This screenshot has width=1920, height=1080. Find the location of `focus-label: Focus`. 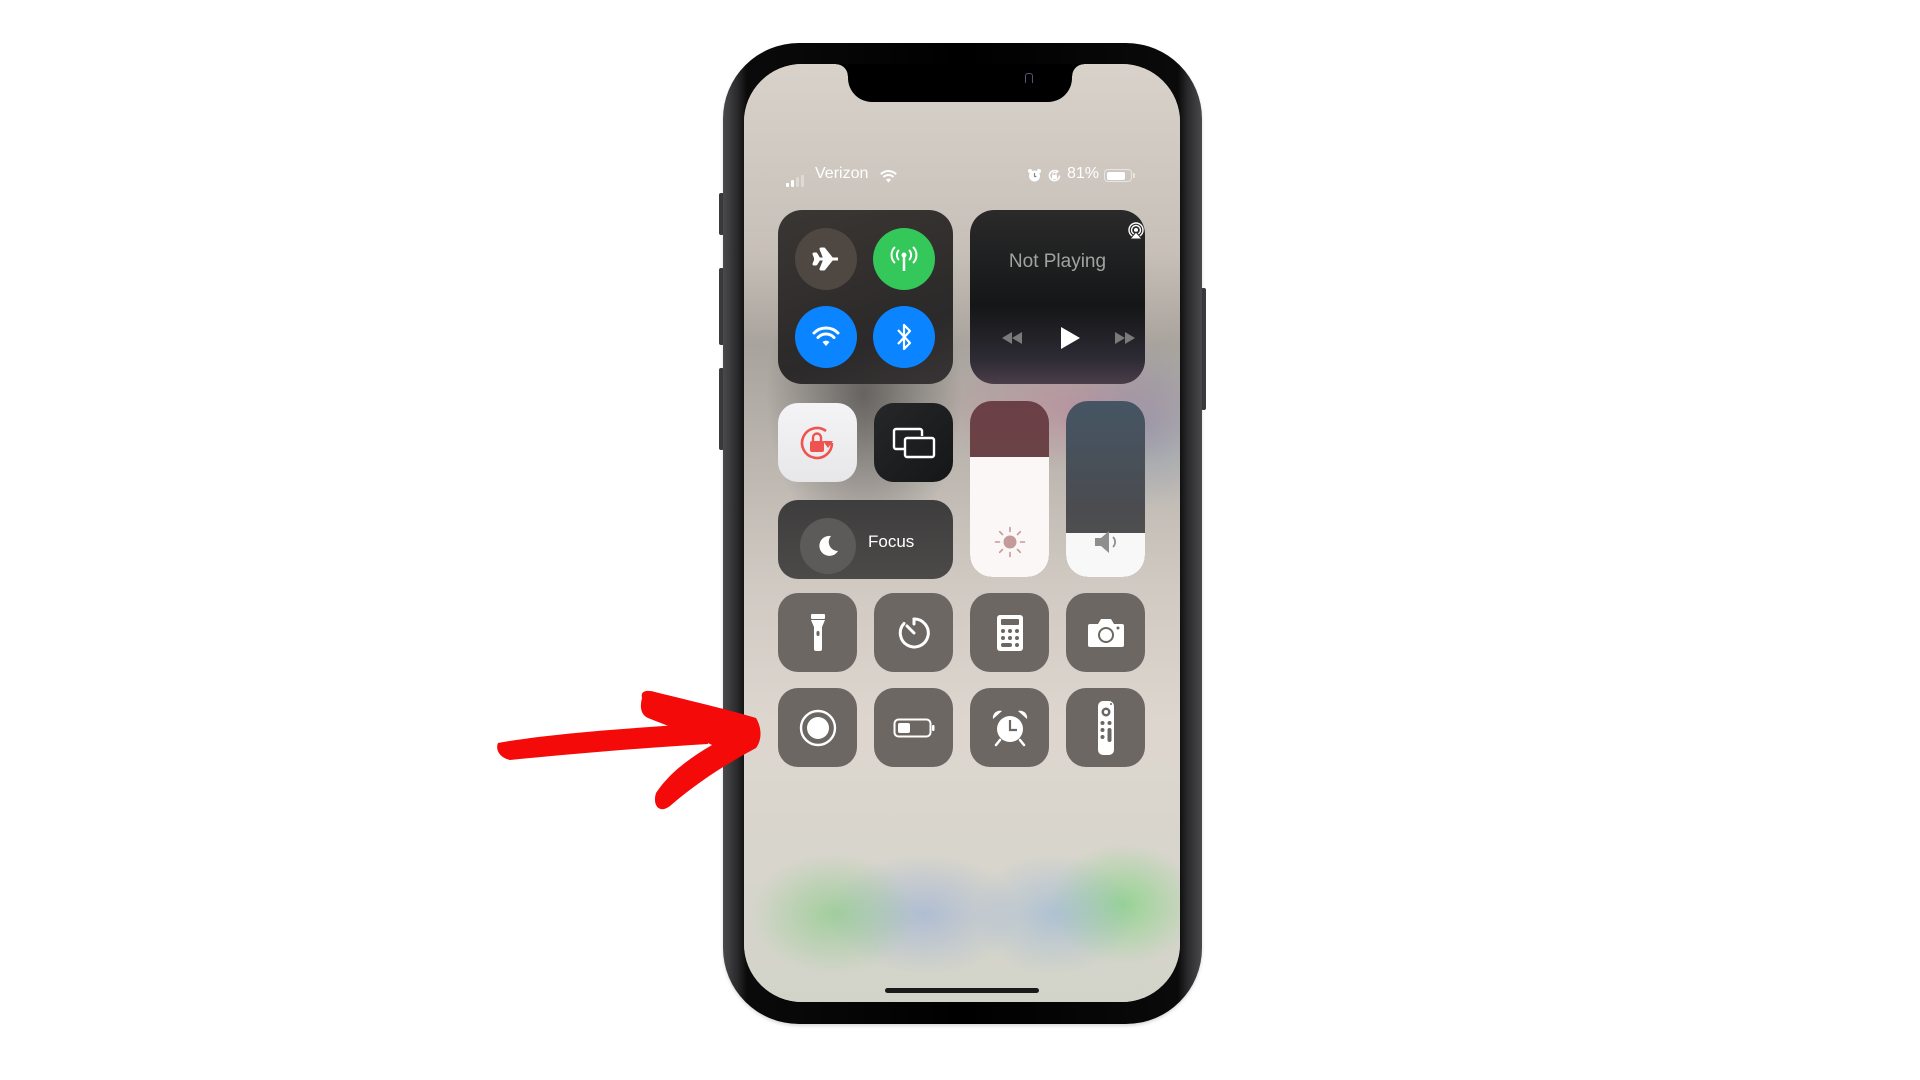

focus-label: Focus is located at coordinates (891, 541).